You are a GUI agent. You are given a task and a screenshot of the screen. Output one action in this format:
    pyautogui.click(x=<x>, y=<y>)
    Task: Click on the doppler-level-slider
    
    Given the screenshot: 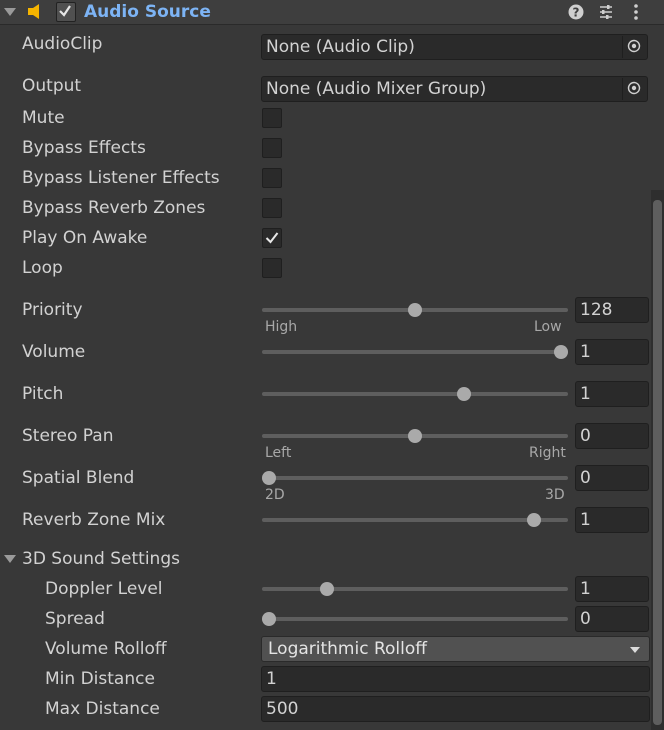 What is the action you would take?
    pyautogui.click(x=415, y=589)
    